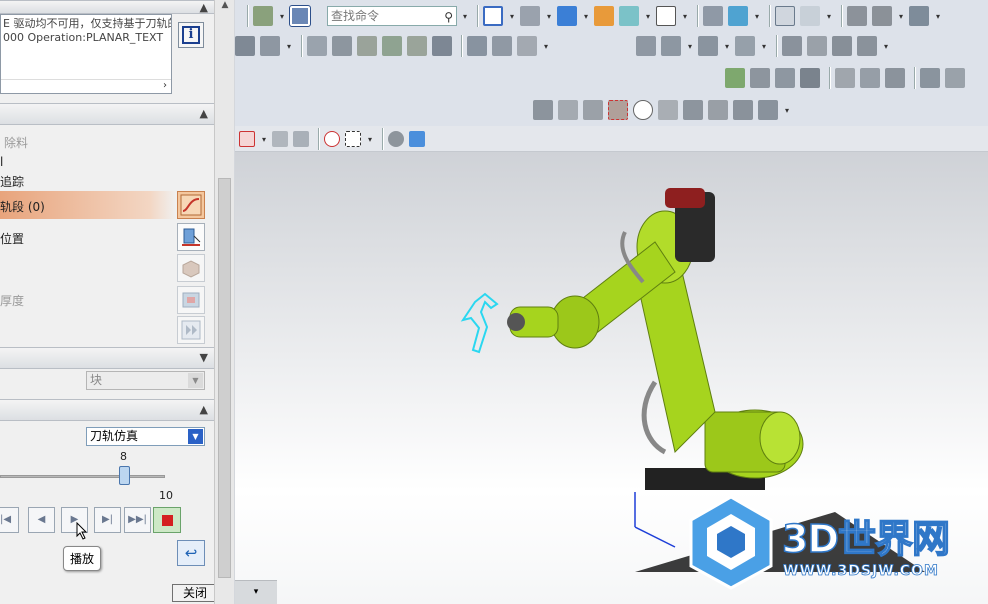 Image resolution: width=988 pixels, height=604 pixels. Describe the element at coordinates (593, 110) in the screenshot. I see `face-mill-icon` at that location.